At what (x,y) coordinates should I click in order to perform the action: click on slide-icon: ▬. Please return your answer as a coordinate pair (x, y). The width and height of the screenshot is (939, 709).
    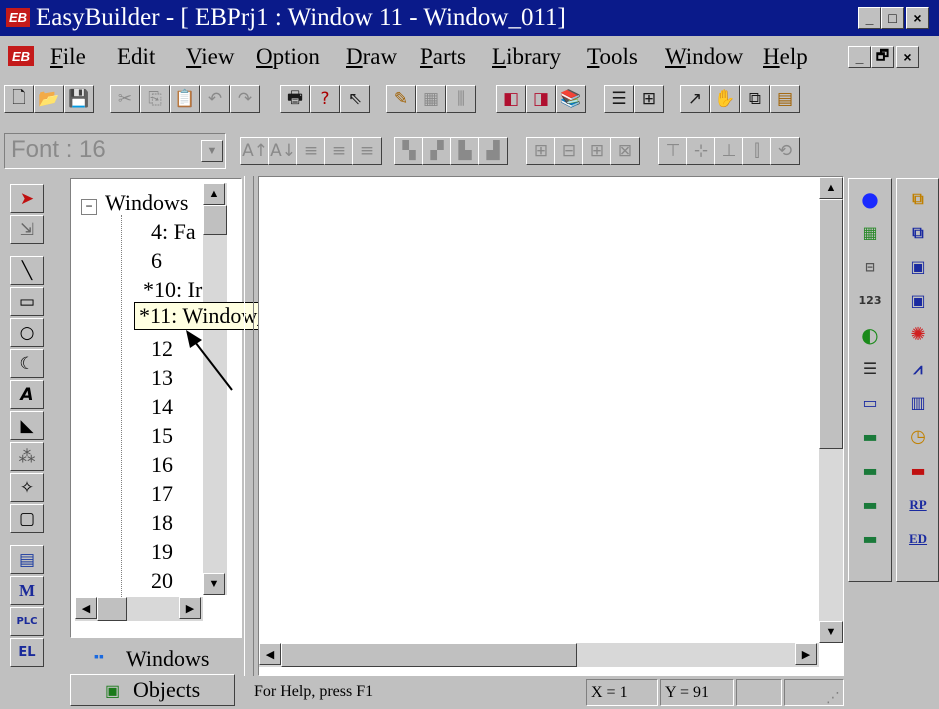
    Looking at the image, I should click on (918, 470).